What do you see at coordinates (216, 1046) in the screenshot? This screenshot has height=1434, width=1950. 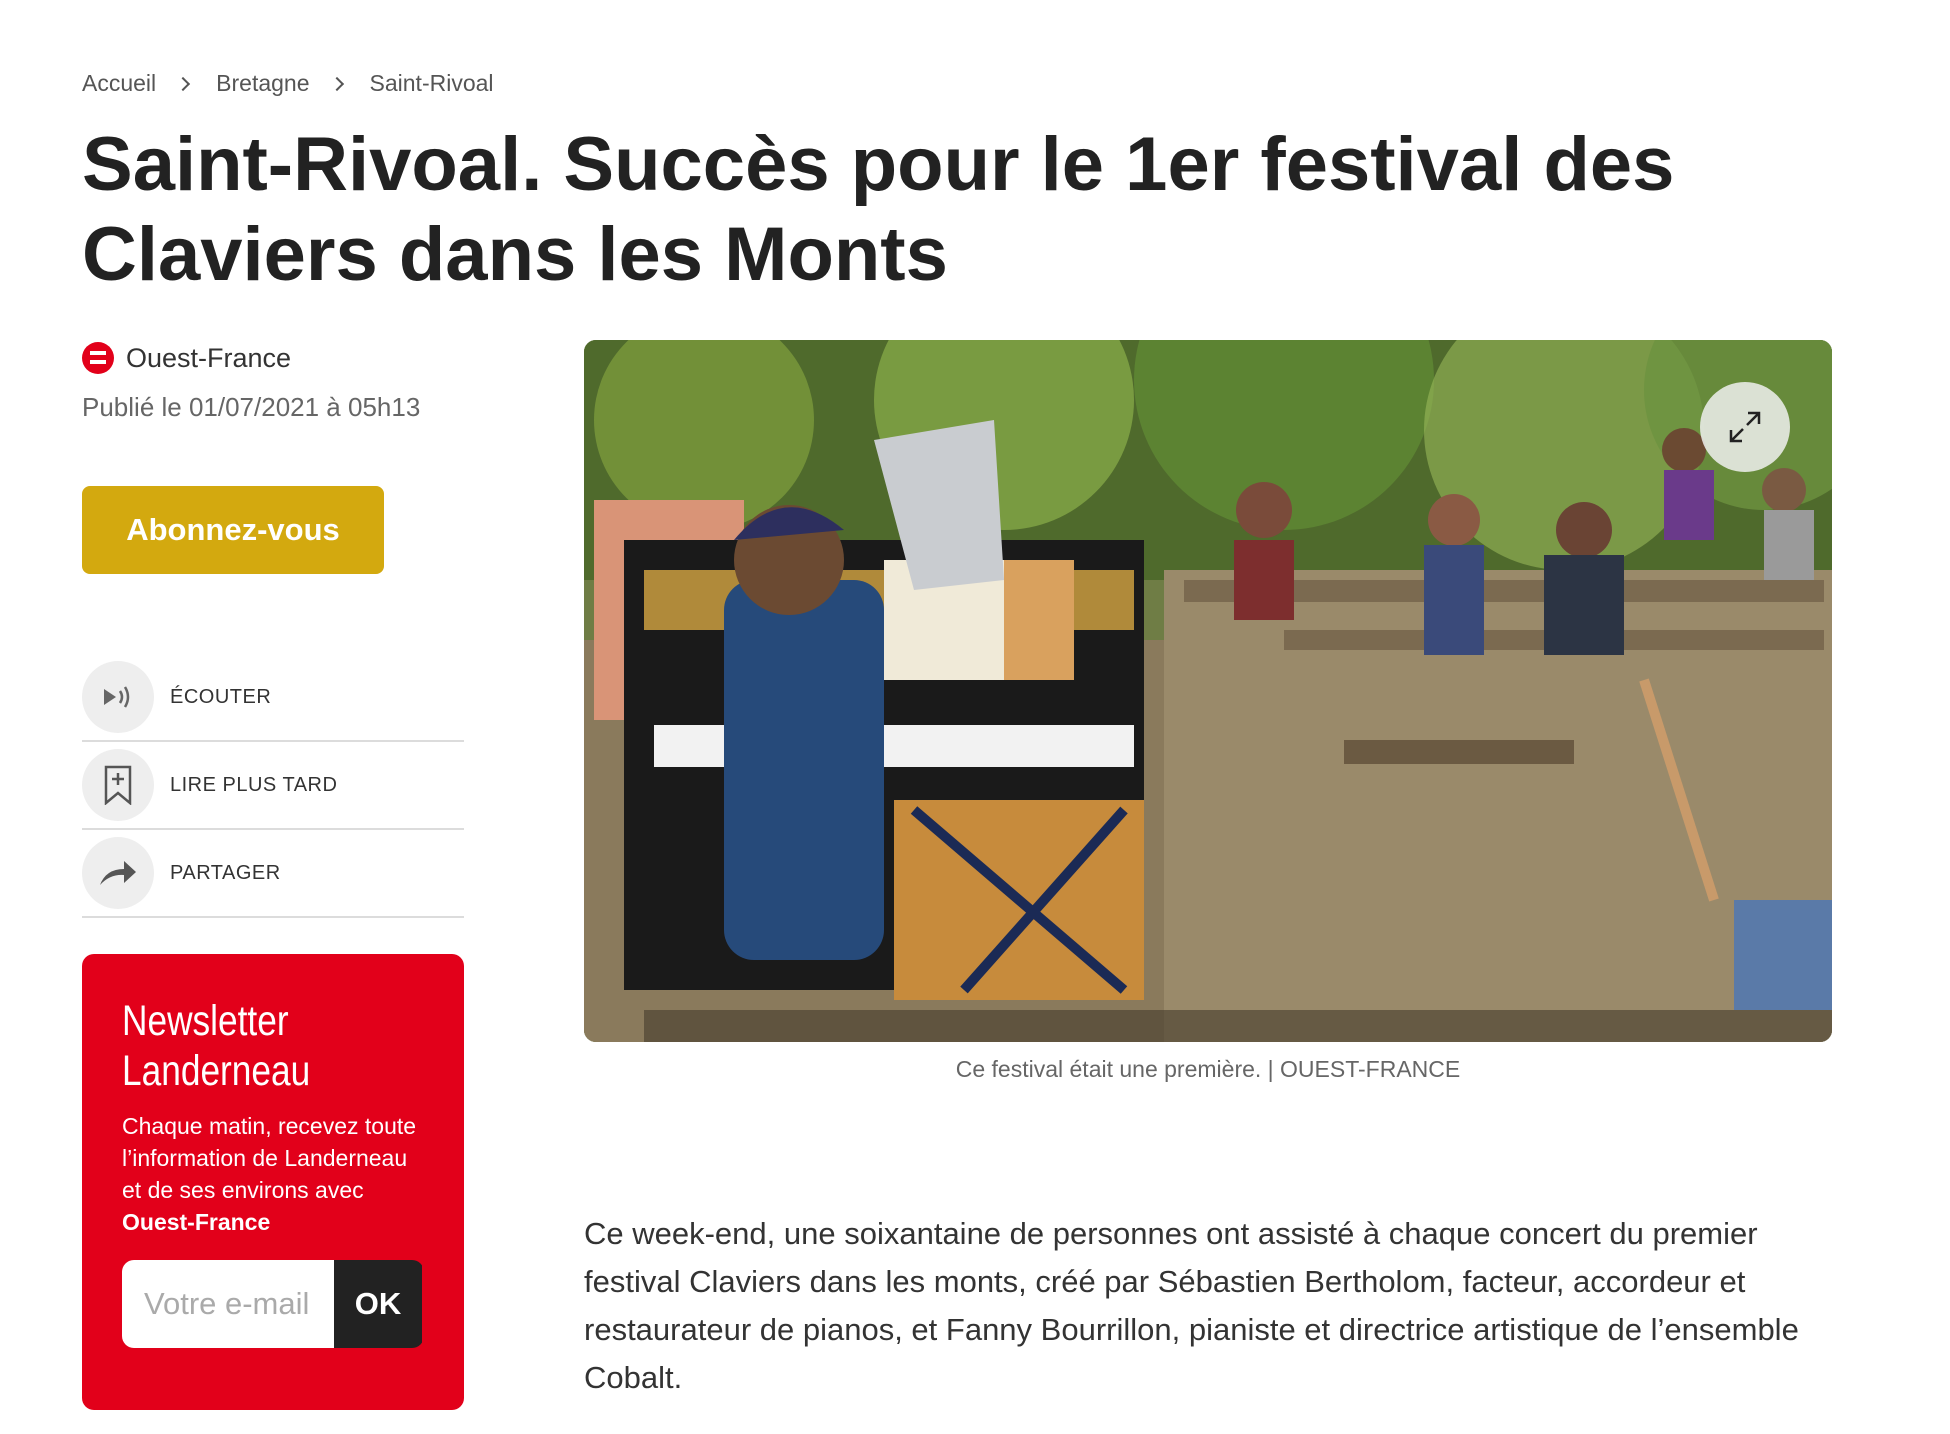 I see `newsletter-title: Newsletter Landerneau` at bounding box center [216, 1046].